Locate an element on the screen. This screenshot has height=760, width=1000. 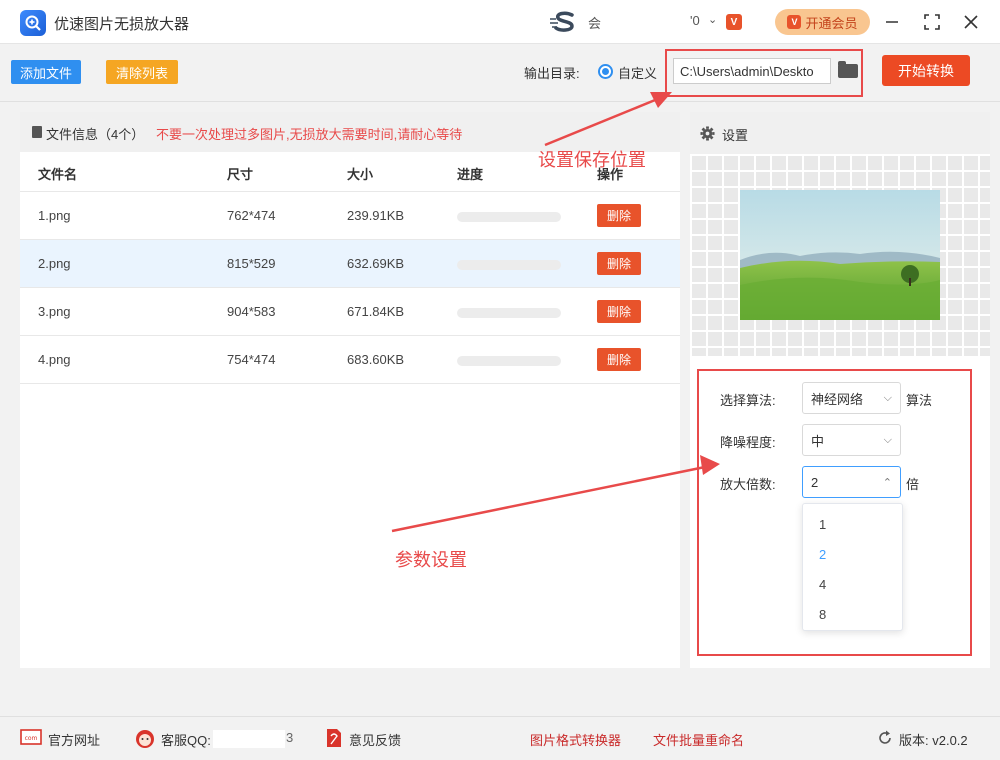
table-row: 1.png 762*474 239.91KB 删除 is located at coordinates (350, 216).